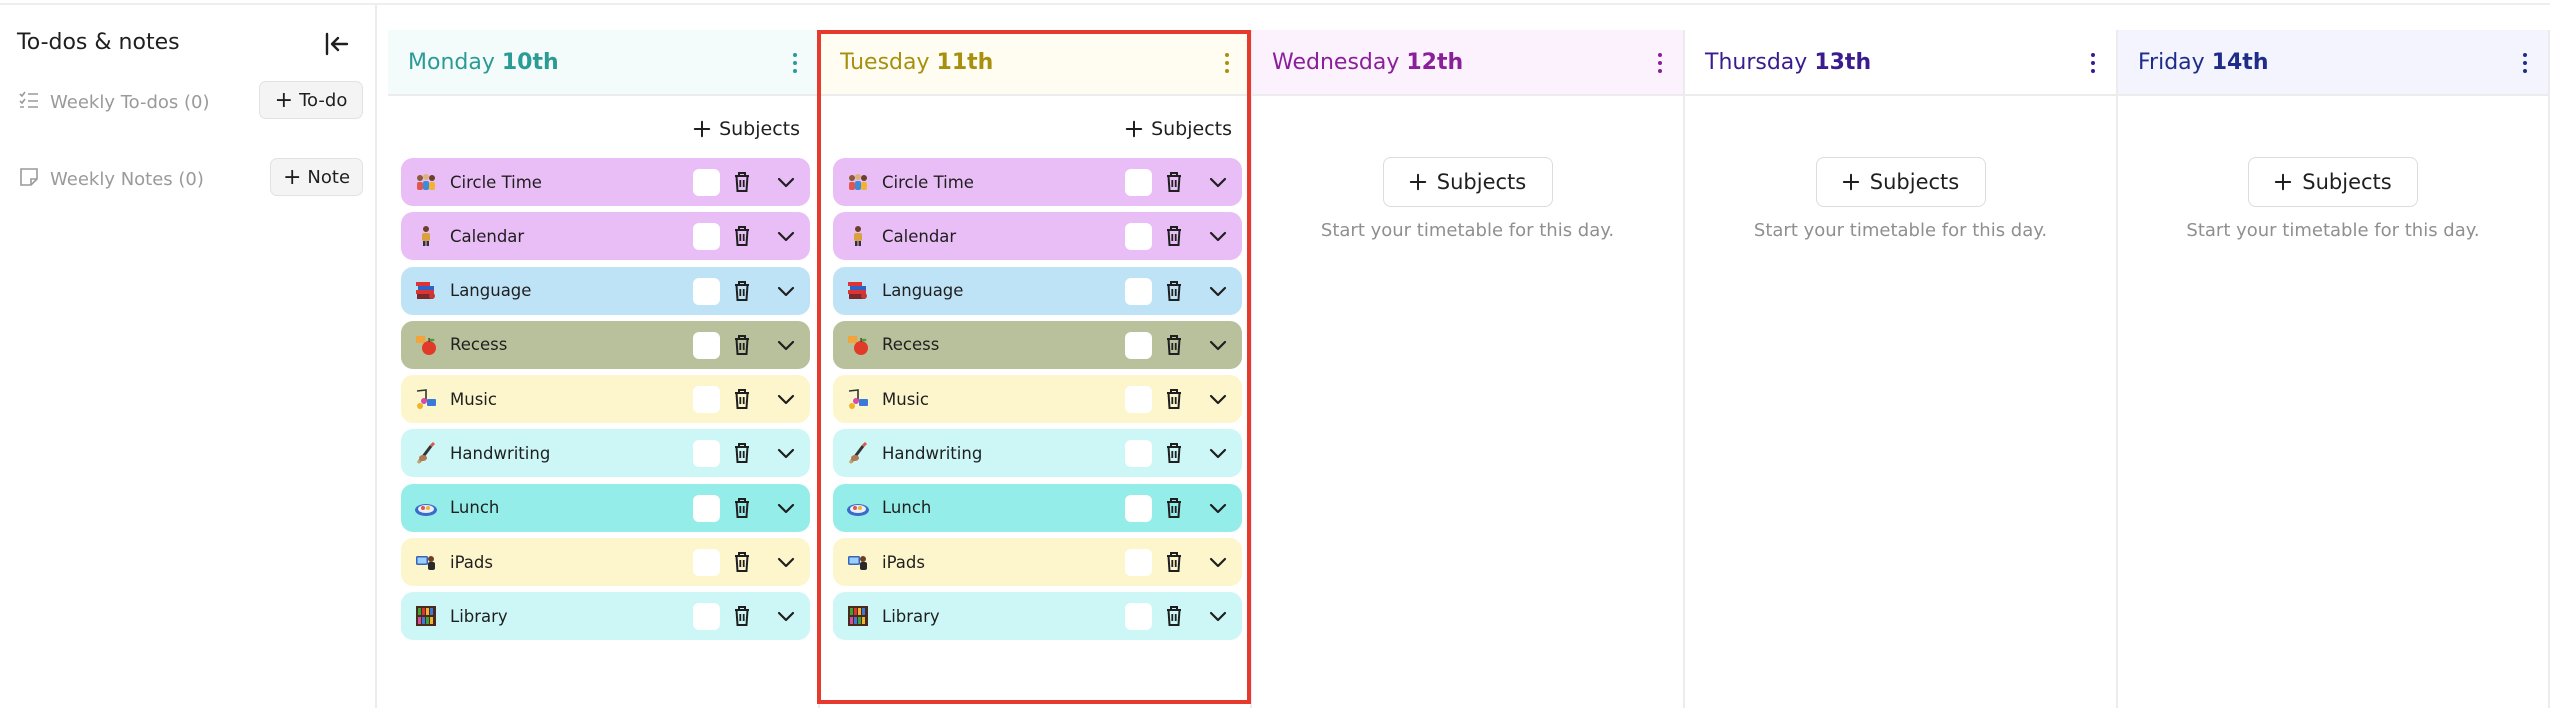  What do you see at coordinates (426, 453) in the screenshot?
I see `pencil-hand-icon` at bounding box center [426, 453].